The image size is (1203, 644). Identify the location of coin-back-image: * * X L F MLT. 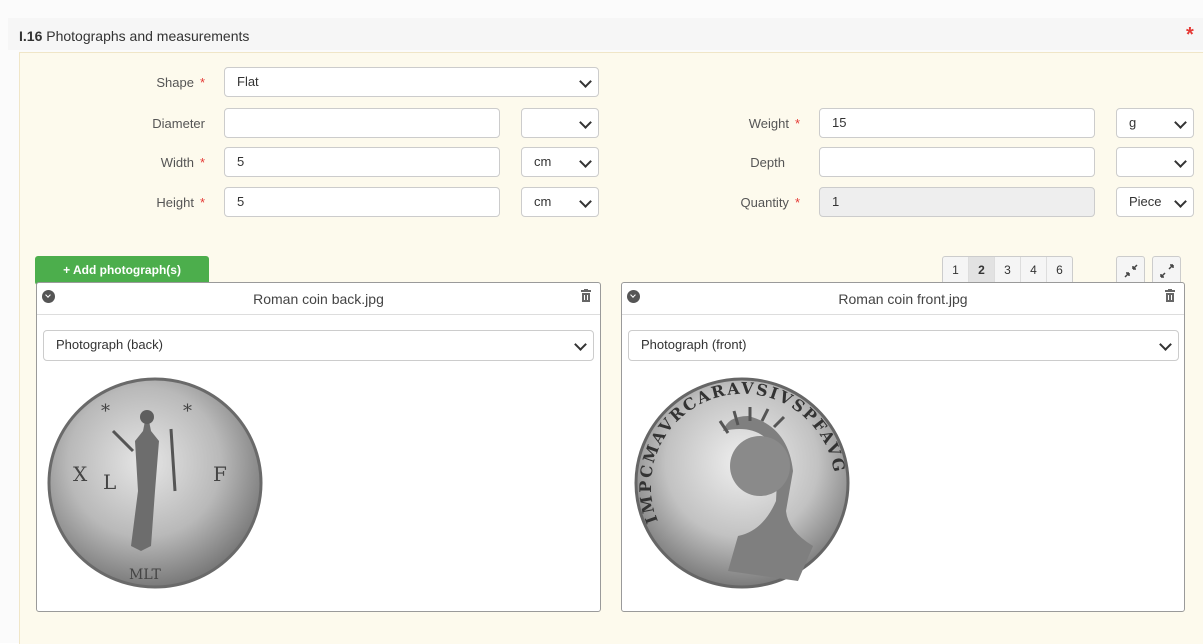
(157, 480).